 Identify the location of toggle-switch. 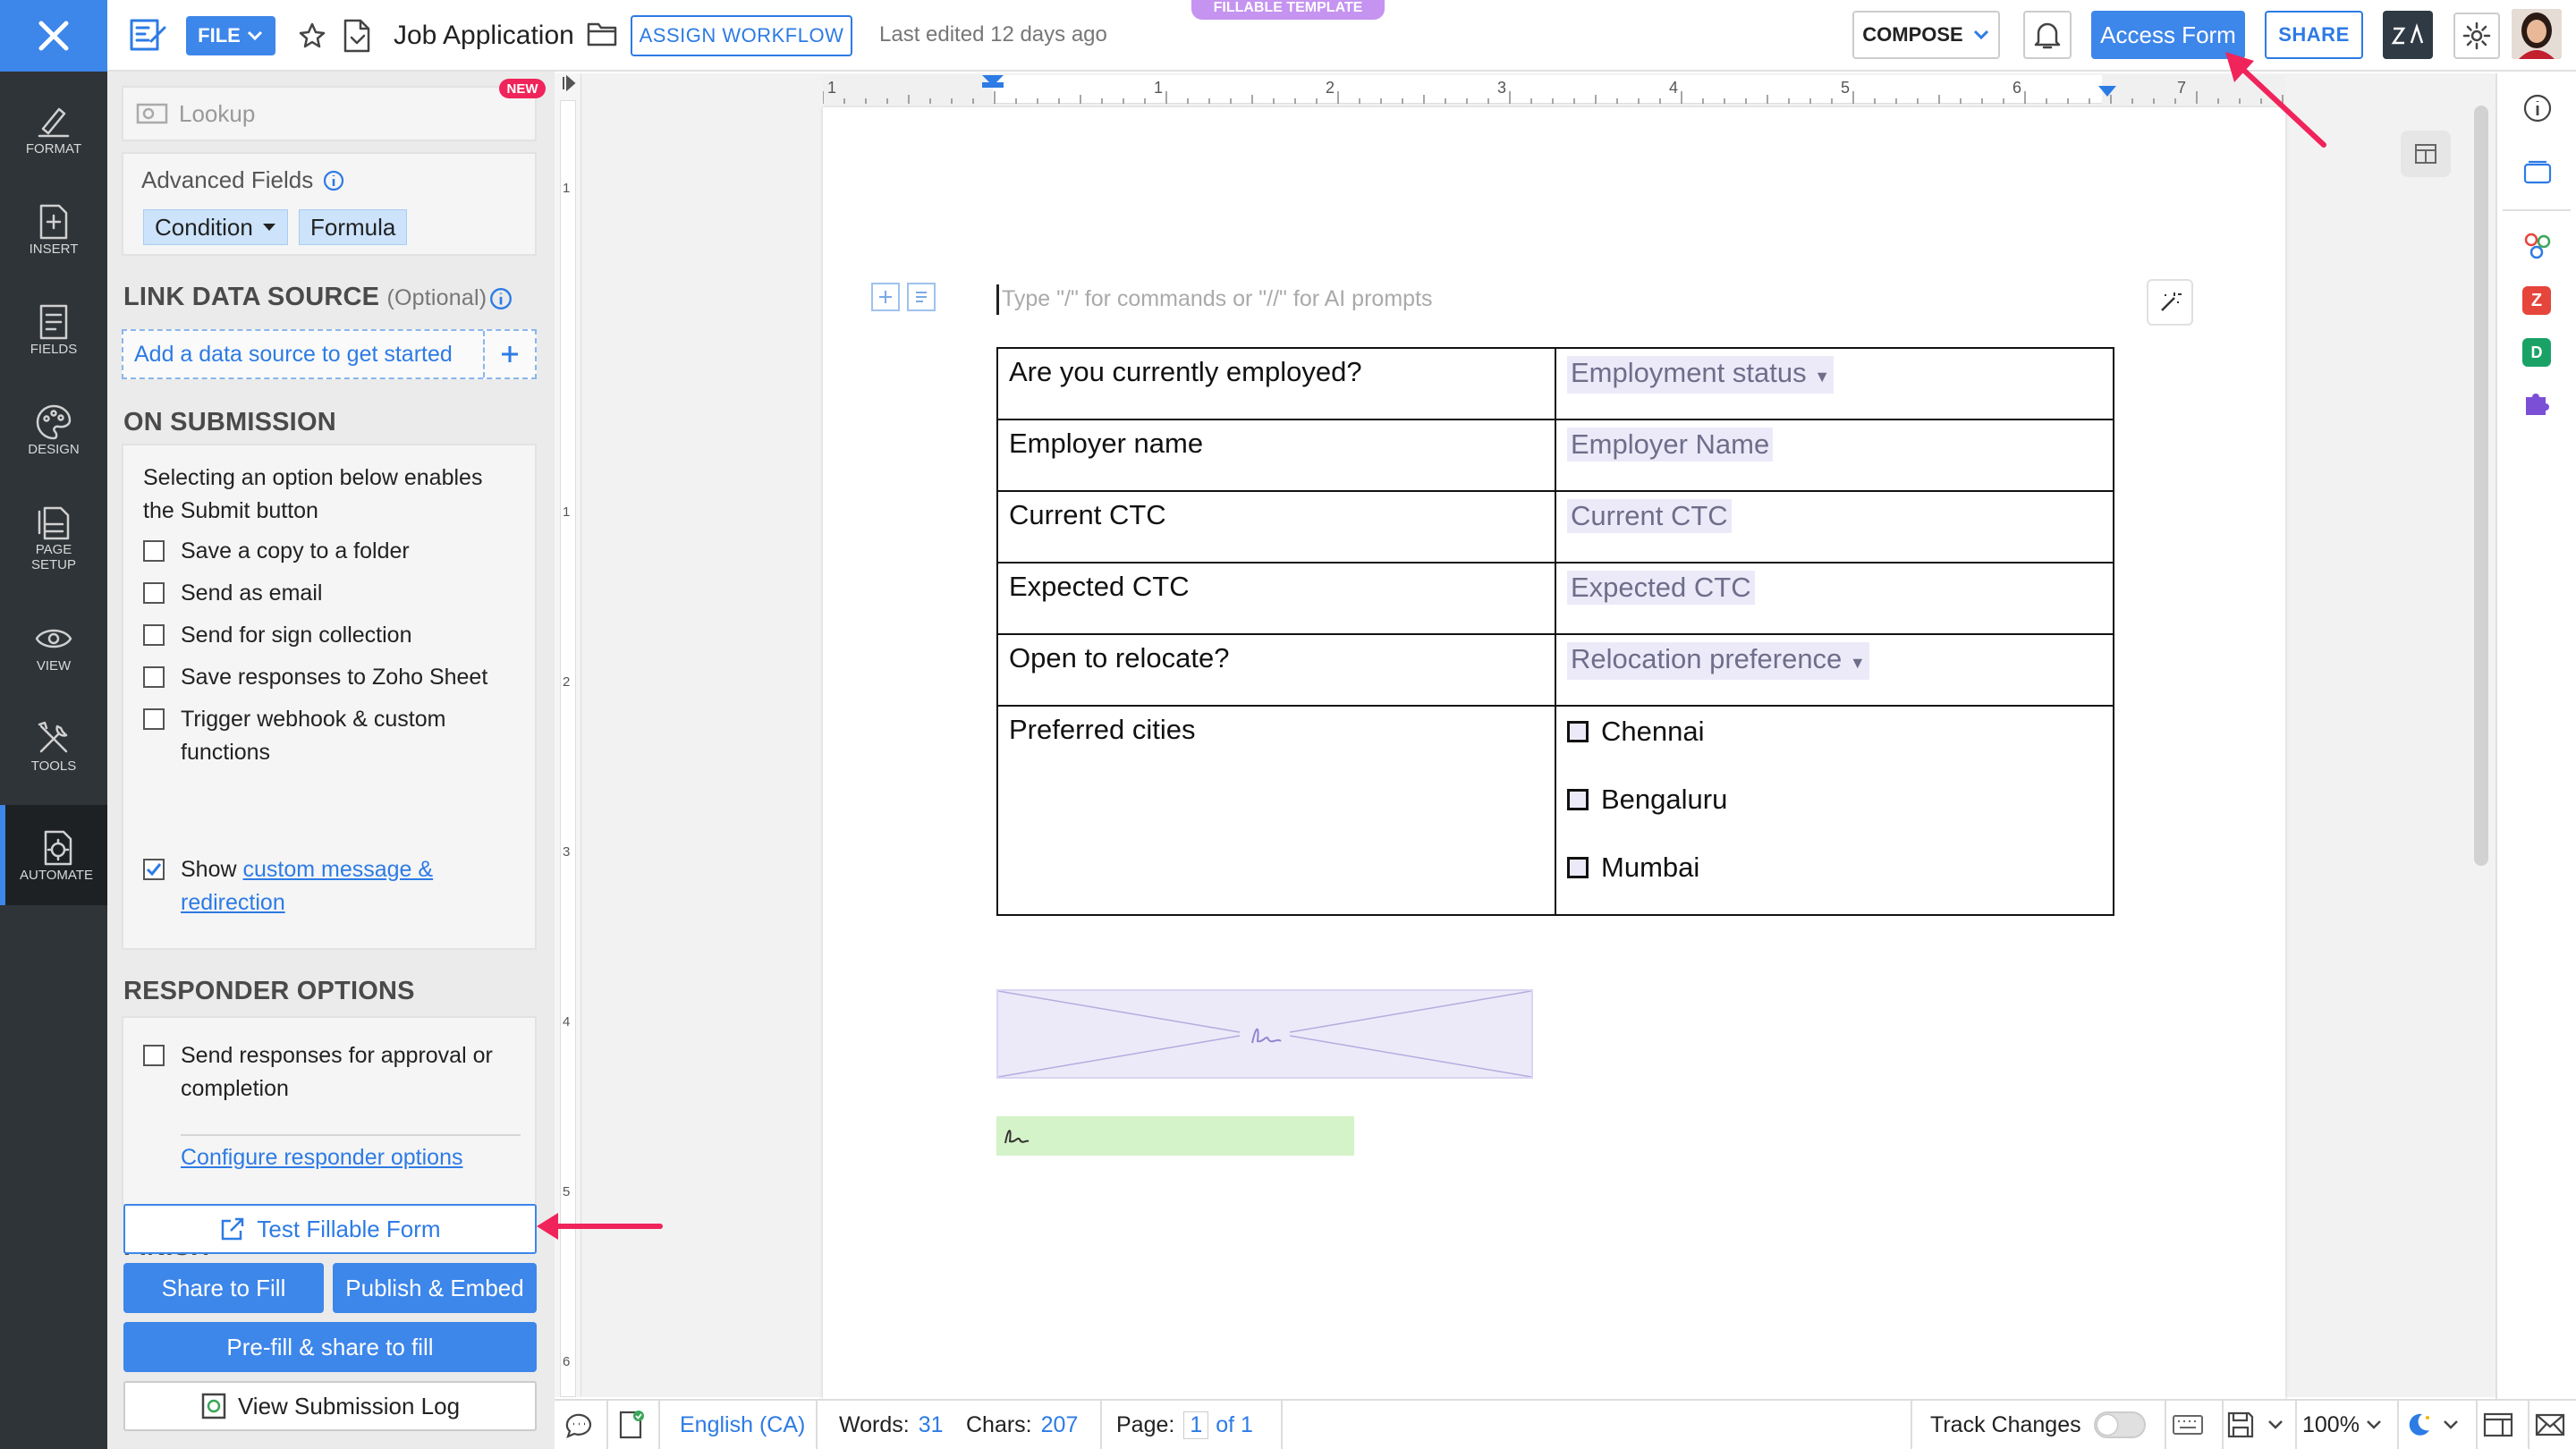
(2119, 1424).